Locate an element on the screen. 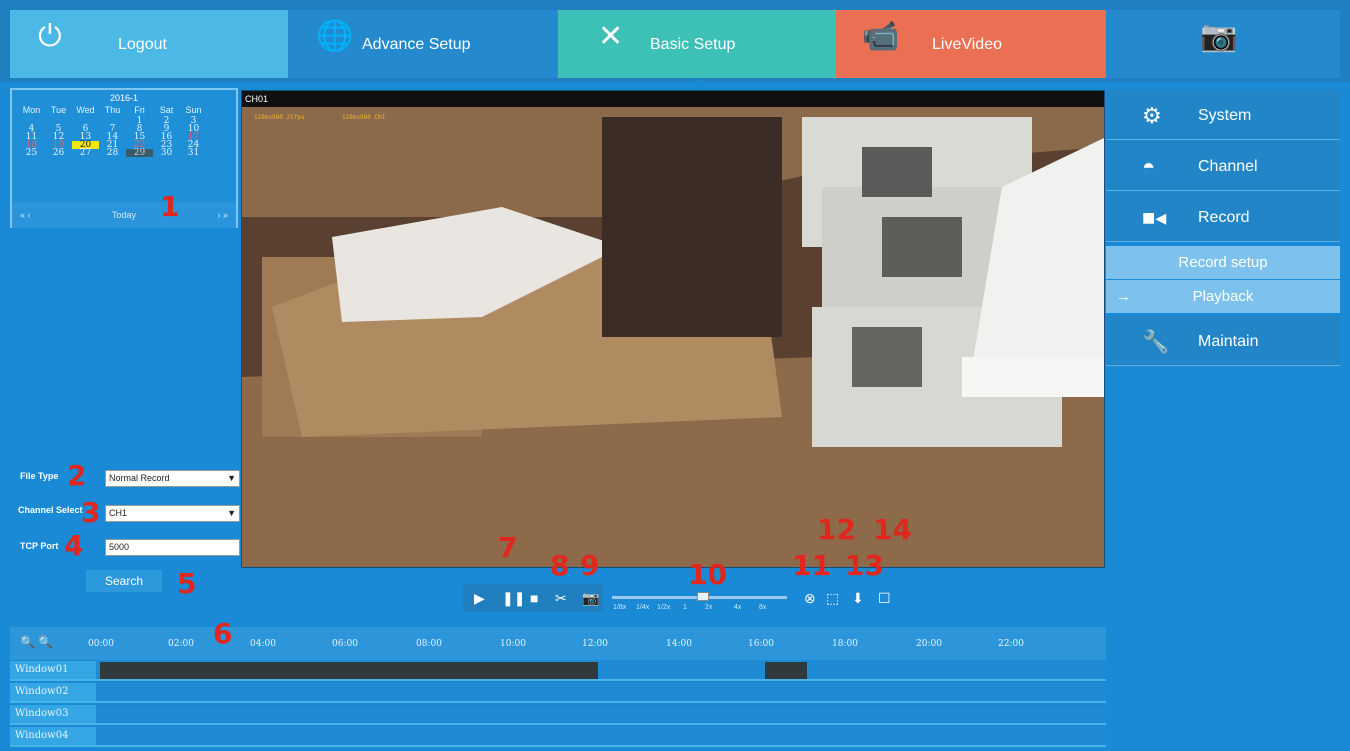 The height and width of the screenshot is (751, 1350). submenu-record-setup: Record setup is located at coordinates (1223, 262).